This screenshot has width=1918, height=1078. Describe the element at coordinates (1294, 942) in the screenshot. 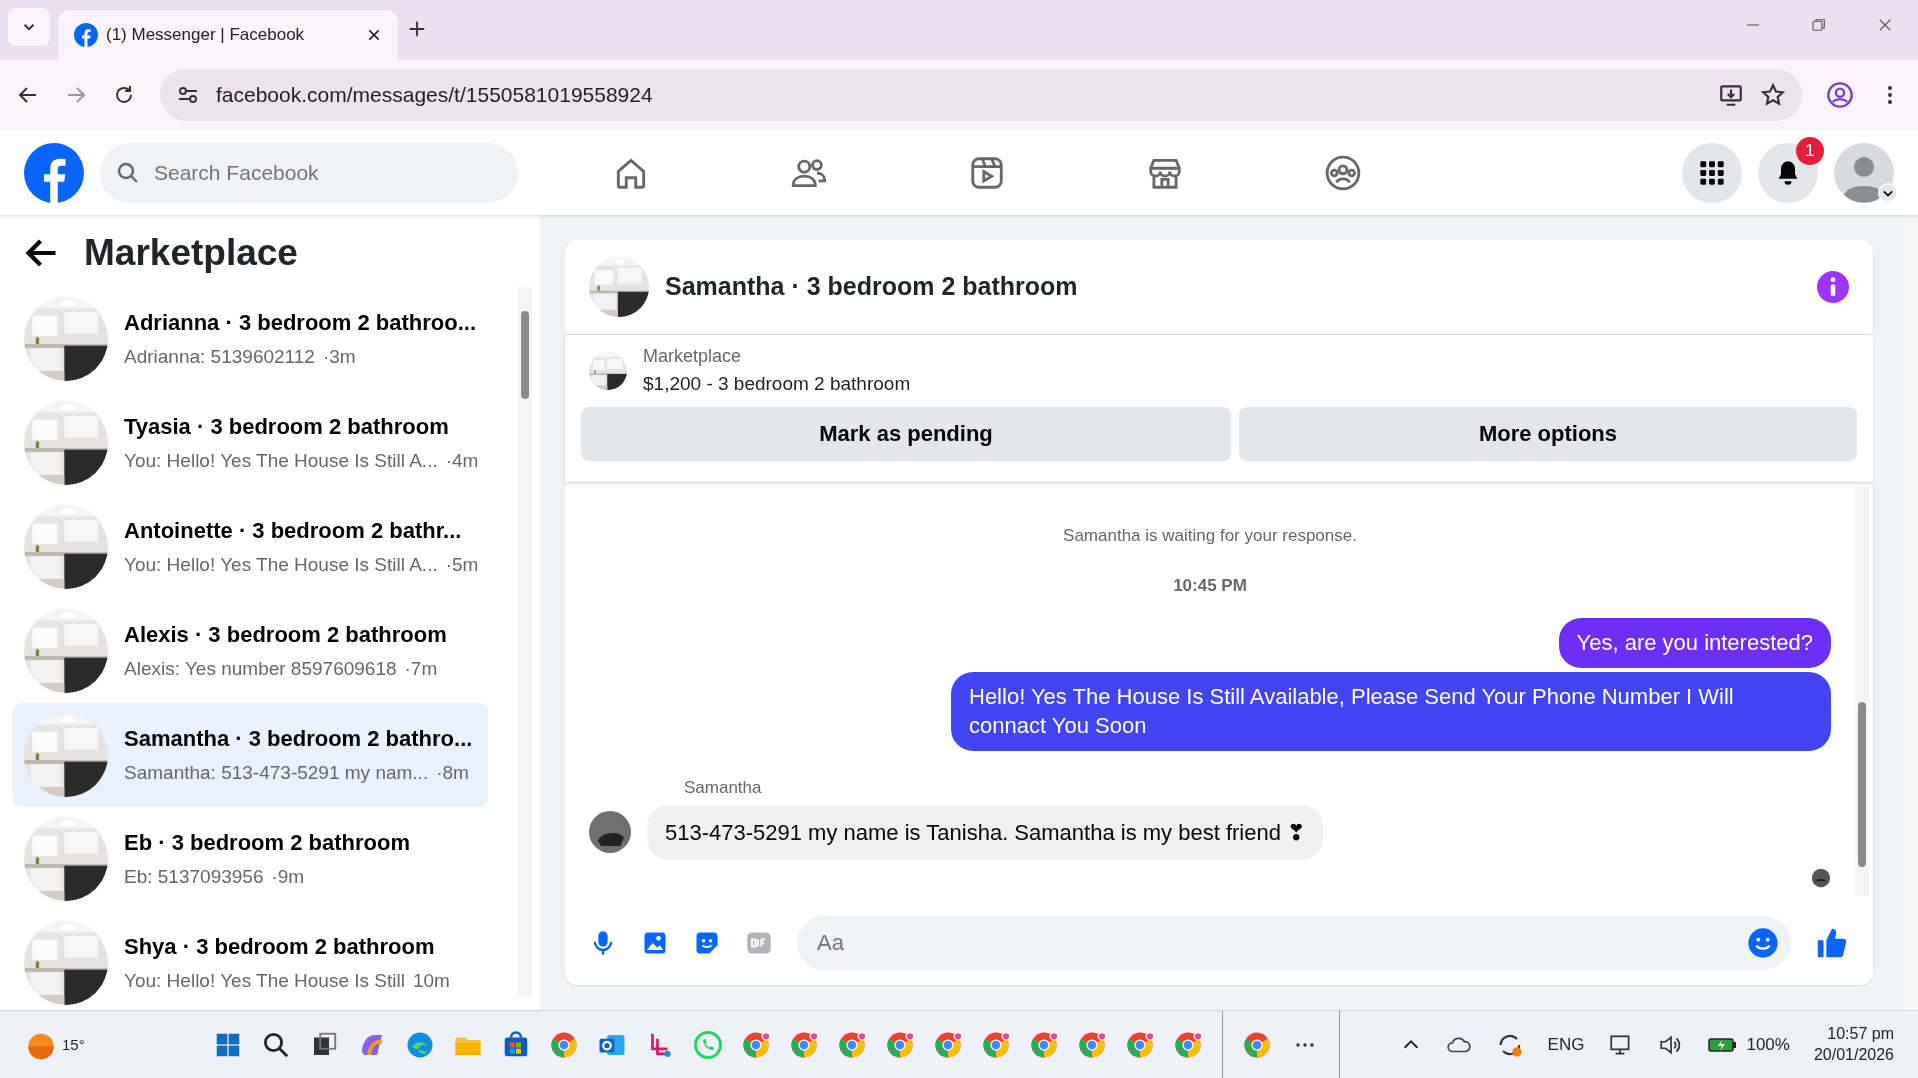

I see `message-input: Aa` at that location.